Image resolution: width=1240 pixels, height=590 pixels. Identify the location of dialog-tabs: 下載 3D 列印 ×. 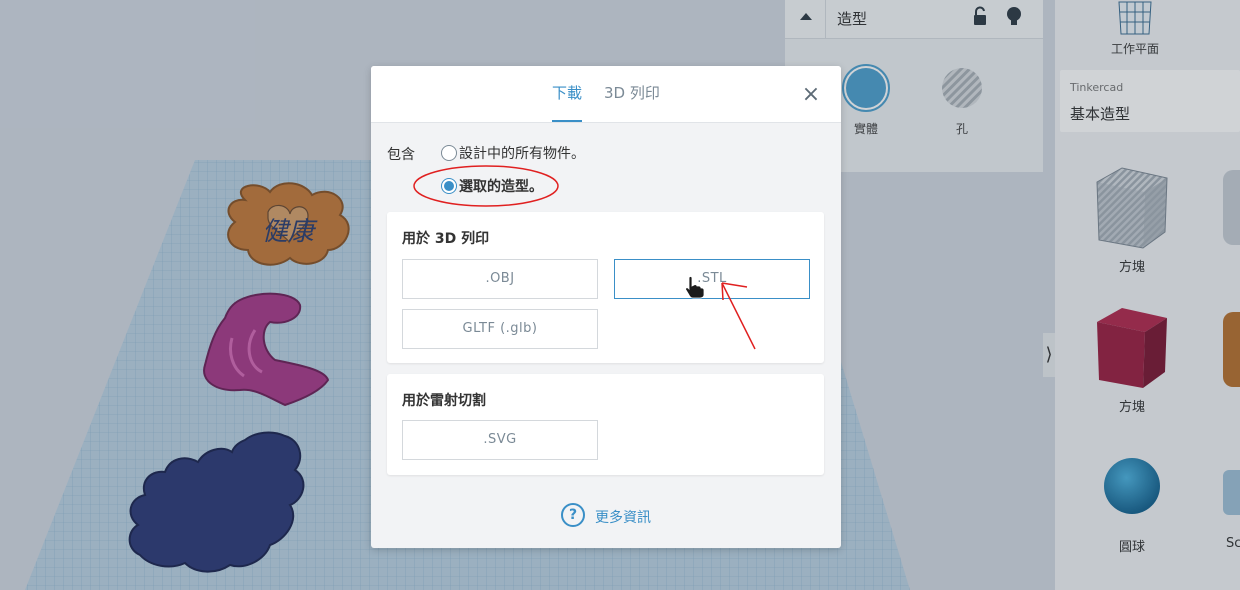
(606, 94).